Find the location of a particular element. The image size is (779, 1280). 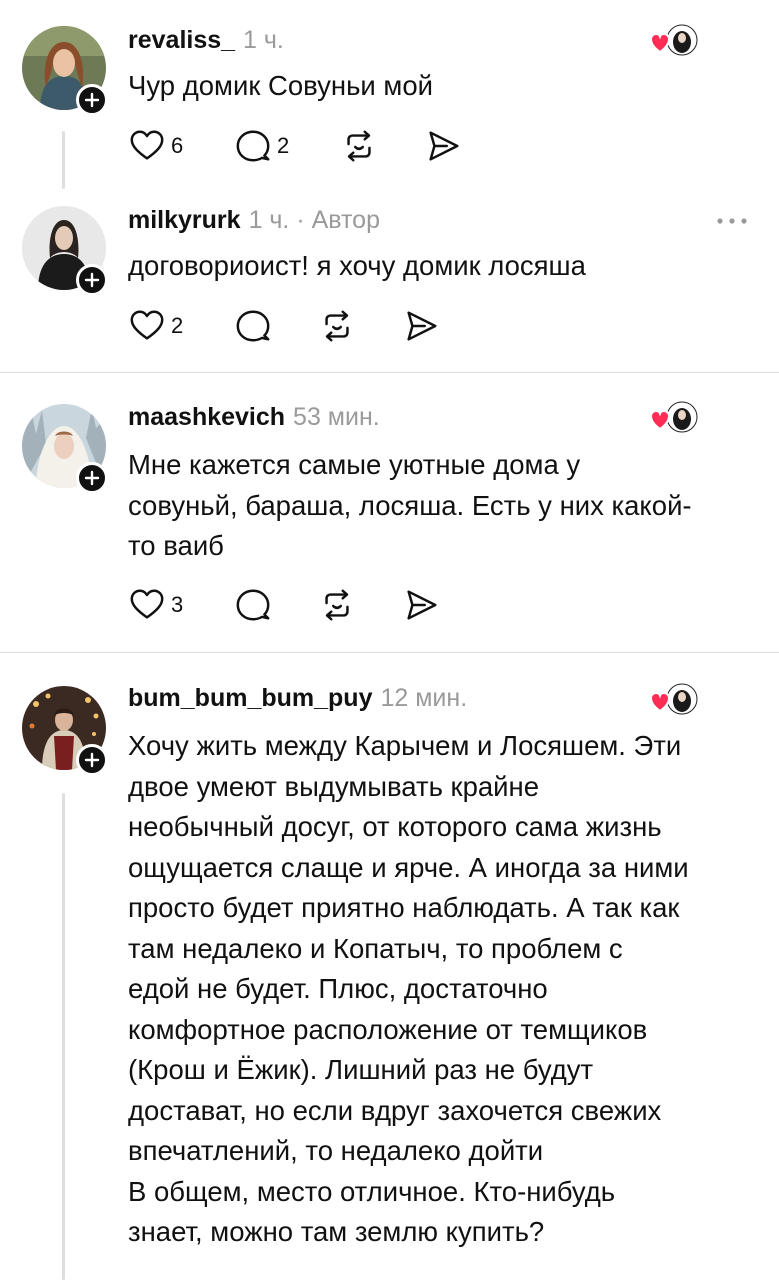

timestamp: 1 ч. · Автор is located at coordinates (314, 220).